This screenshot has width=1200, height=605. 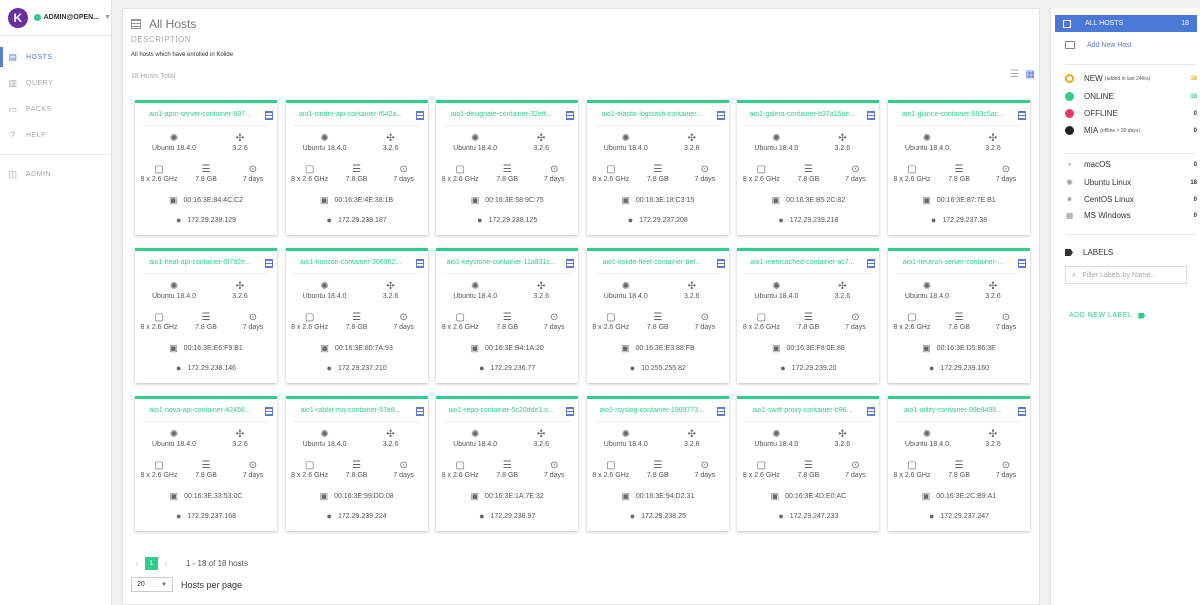 I want to click on memory-info: ☰ 7.8 GB, so click(x=507, y=173).